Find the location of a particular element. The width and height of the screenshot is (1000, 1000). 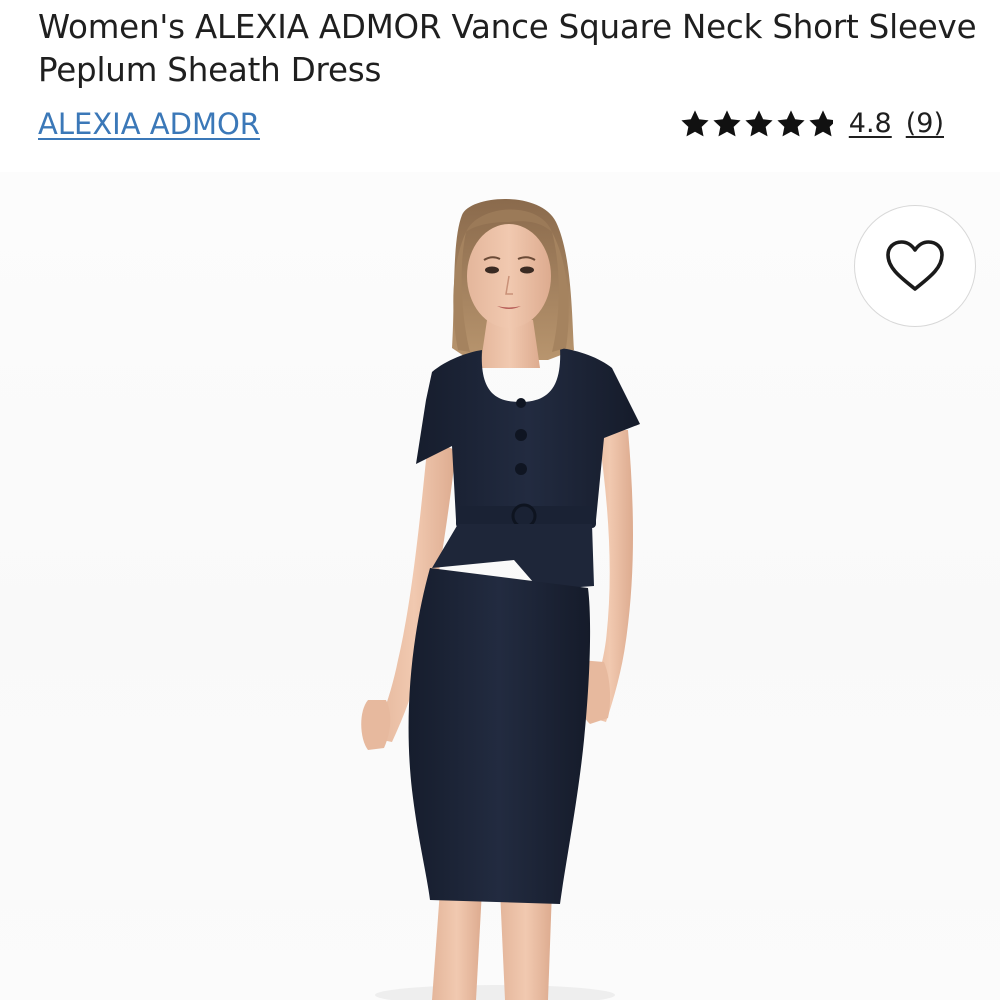

heart-outline-icon is located at coordinates (915, 265).